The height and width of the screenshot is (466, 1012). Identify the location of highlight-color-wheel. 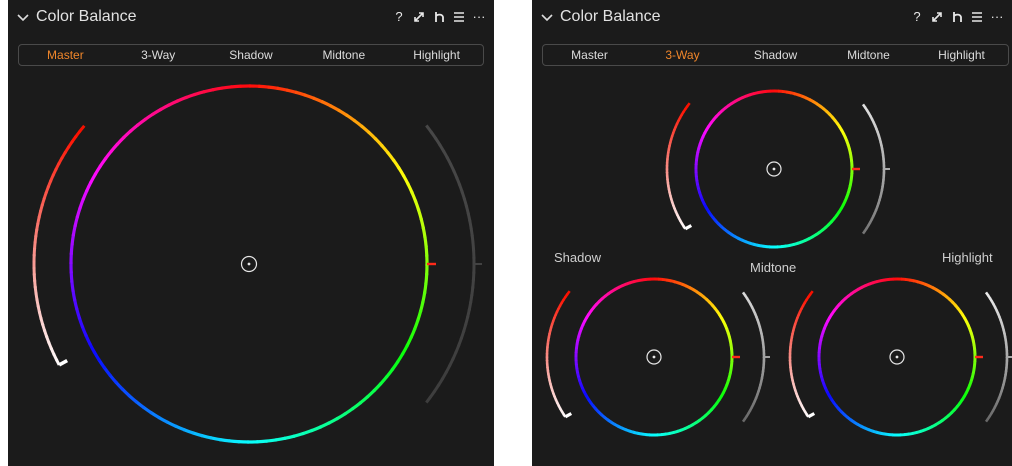
(900, 357).